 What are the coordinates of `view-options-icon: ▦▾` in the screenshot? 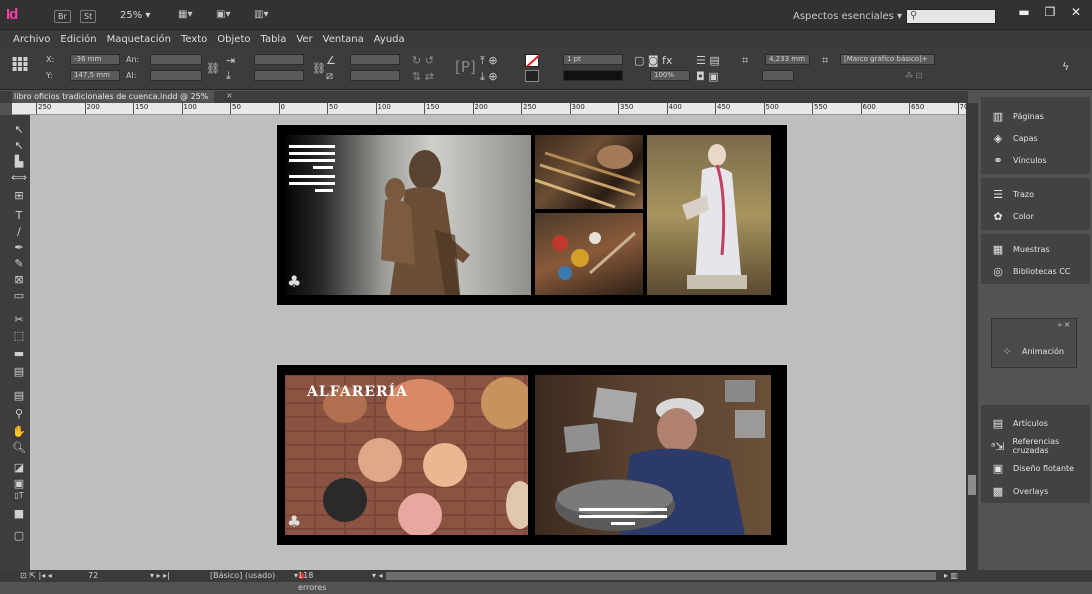 It's located at (189, 16).